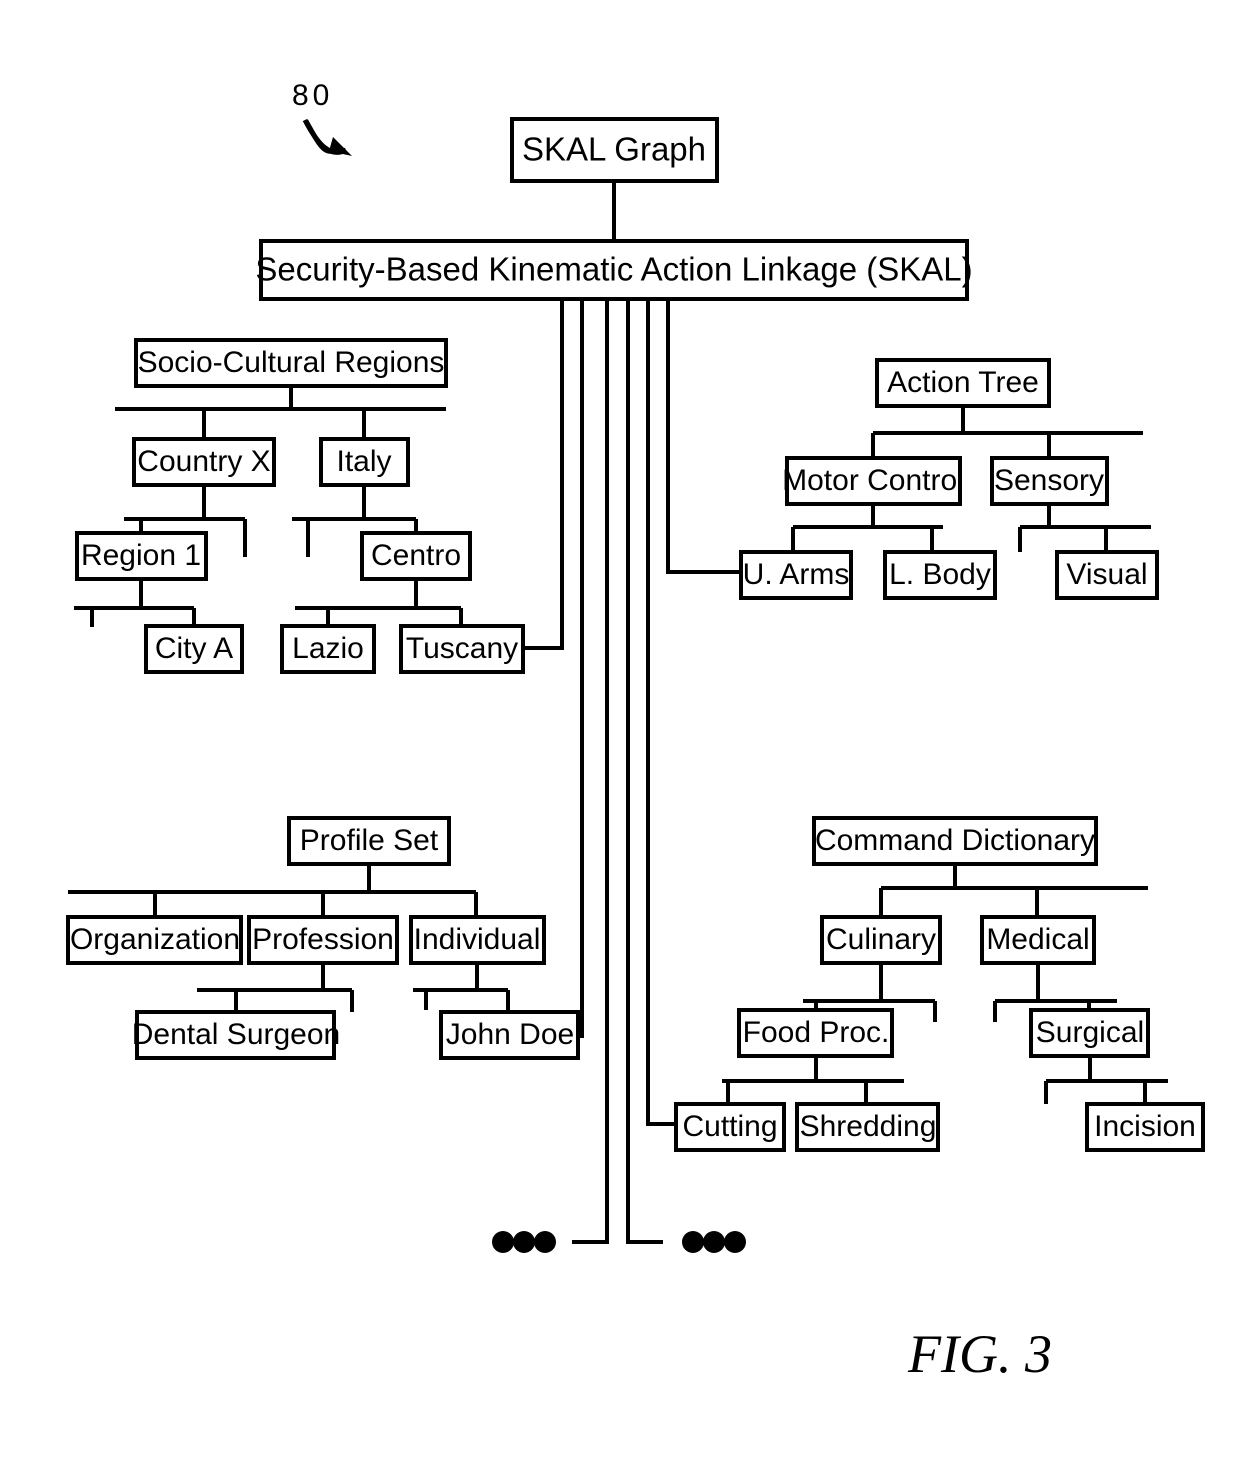 The width and height of the screenshot is (1240, 1468). I want to click on node-command-dictionary-label: Command Dictionary, so click(955, 840).